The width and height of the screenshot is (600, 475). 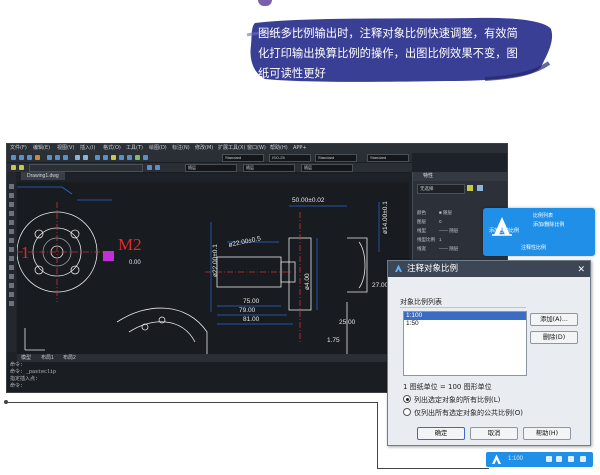 I want to click on radio-all-scales, so click(x=407, y=399).